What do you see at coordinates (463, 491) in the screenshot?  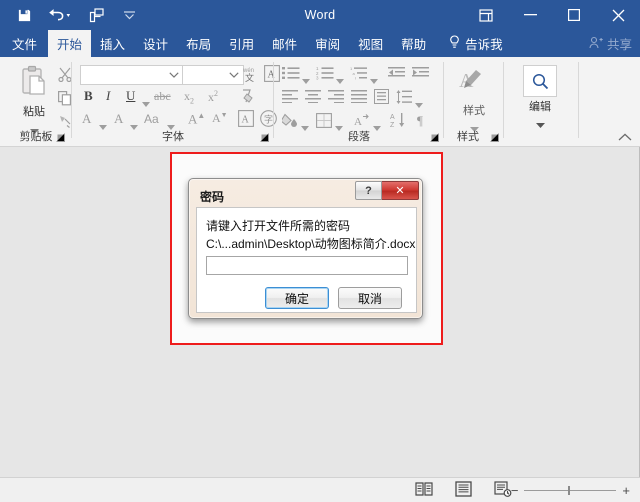 I see `print-layout-icon` at bounding box center [463, 491].